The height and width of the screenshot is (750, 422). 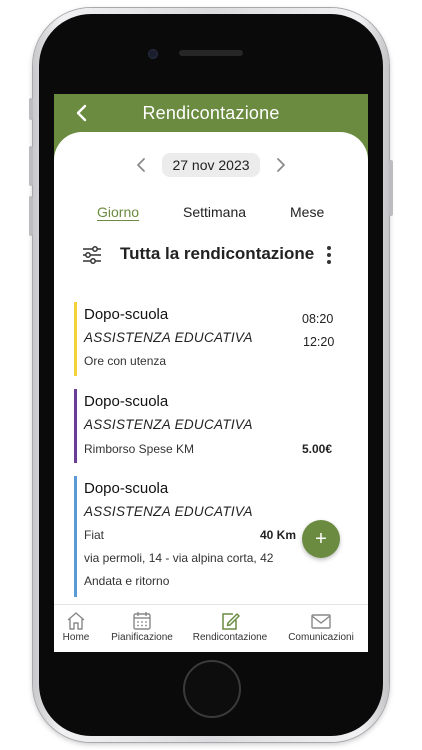 I want to click on period-tabs: Giorno Settimana Mese, so click(x=211, y=214).